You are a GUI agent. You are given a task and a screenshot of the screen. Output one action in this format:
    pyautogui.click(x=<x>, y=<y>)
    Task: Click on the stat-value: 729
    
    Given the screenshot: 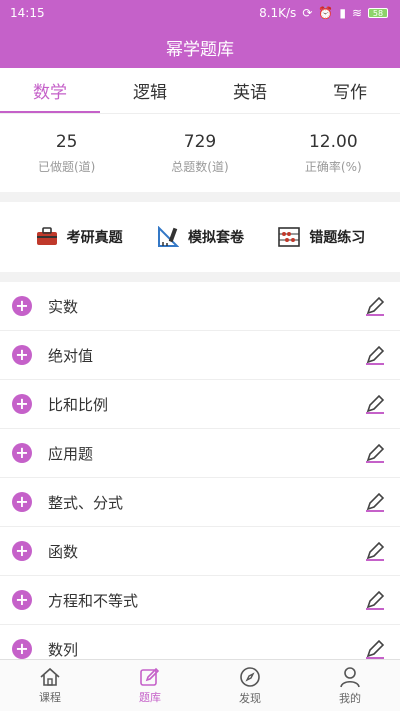 What is the action you would take?
    pyautogui.click(x=200, y=141)
    